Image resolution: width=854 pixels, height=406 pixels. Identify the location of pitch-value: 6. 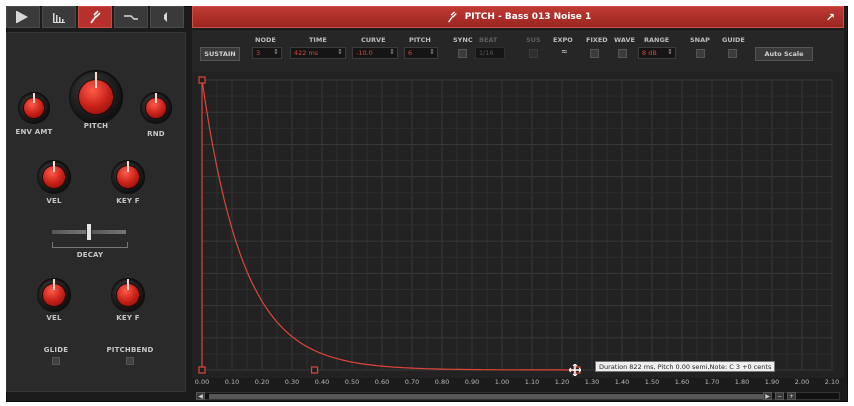
(410, 53).